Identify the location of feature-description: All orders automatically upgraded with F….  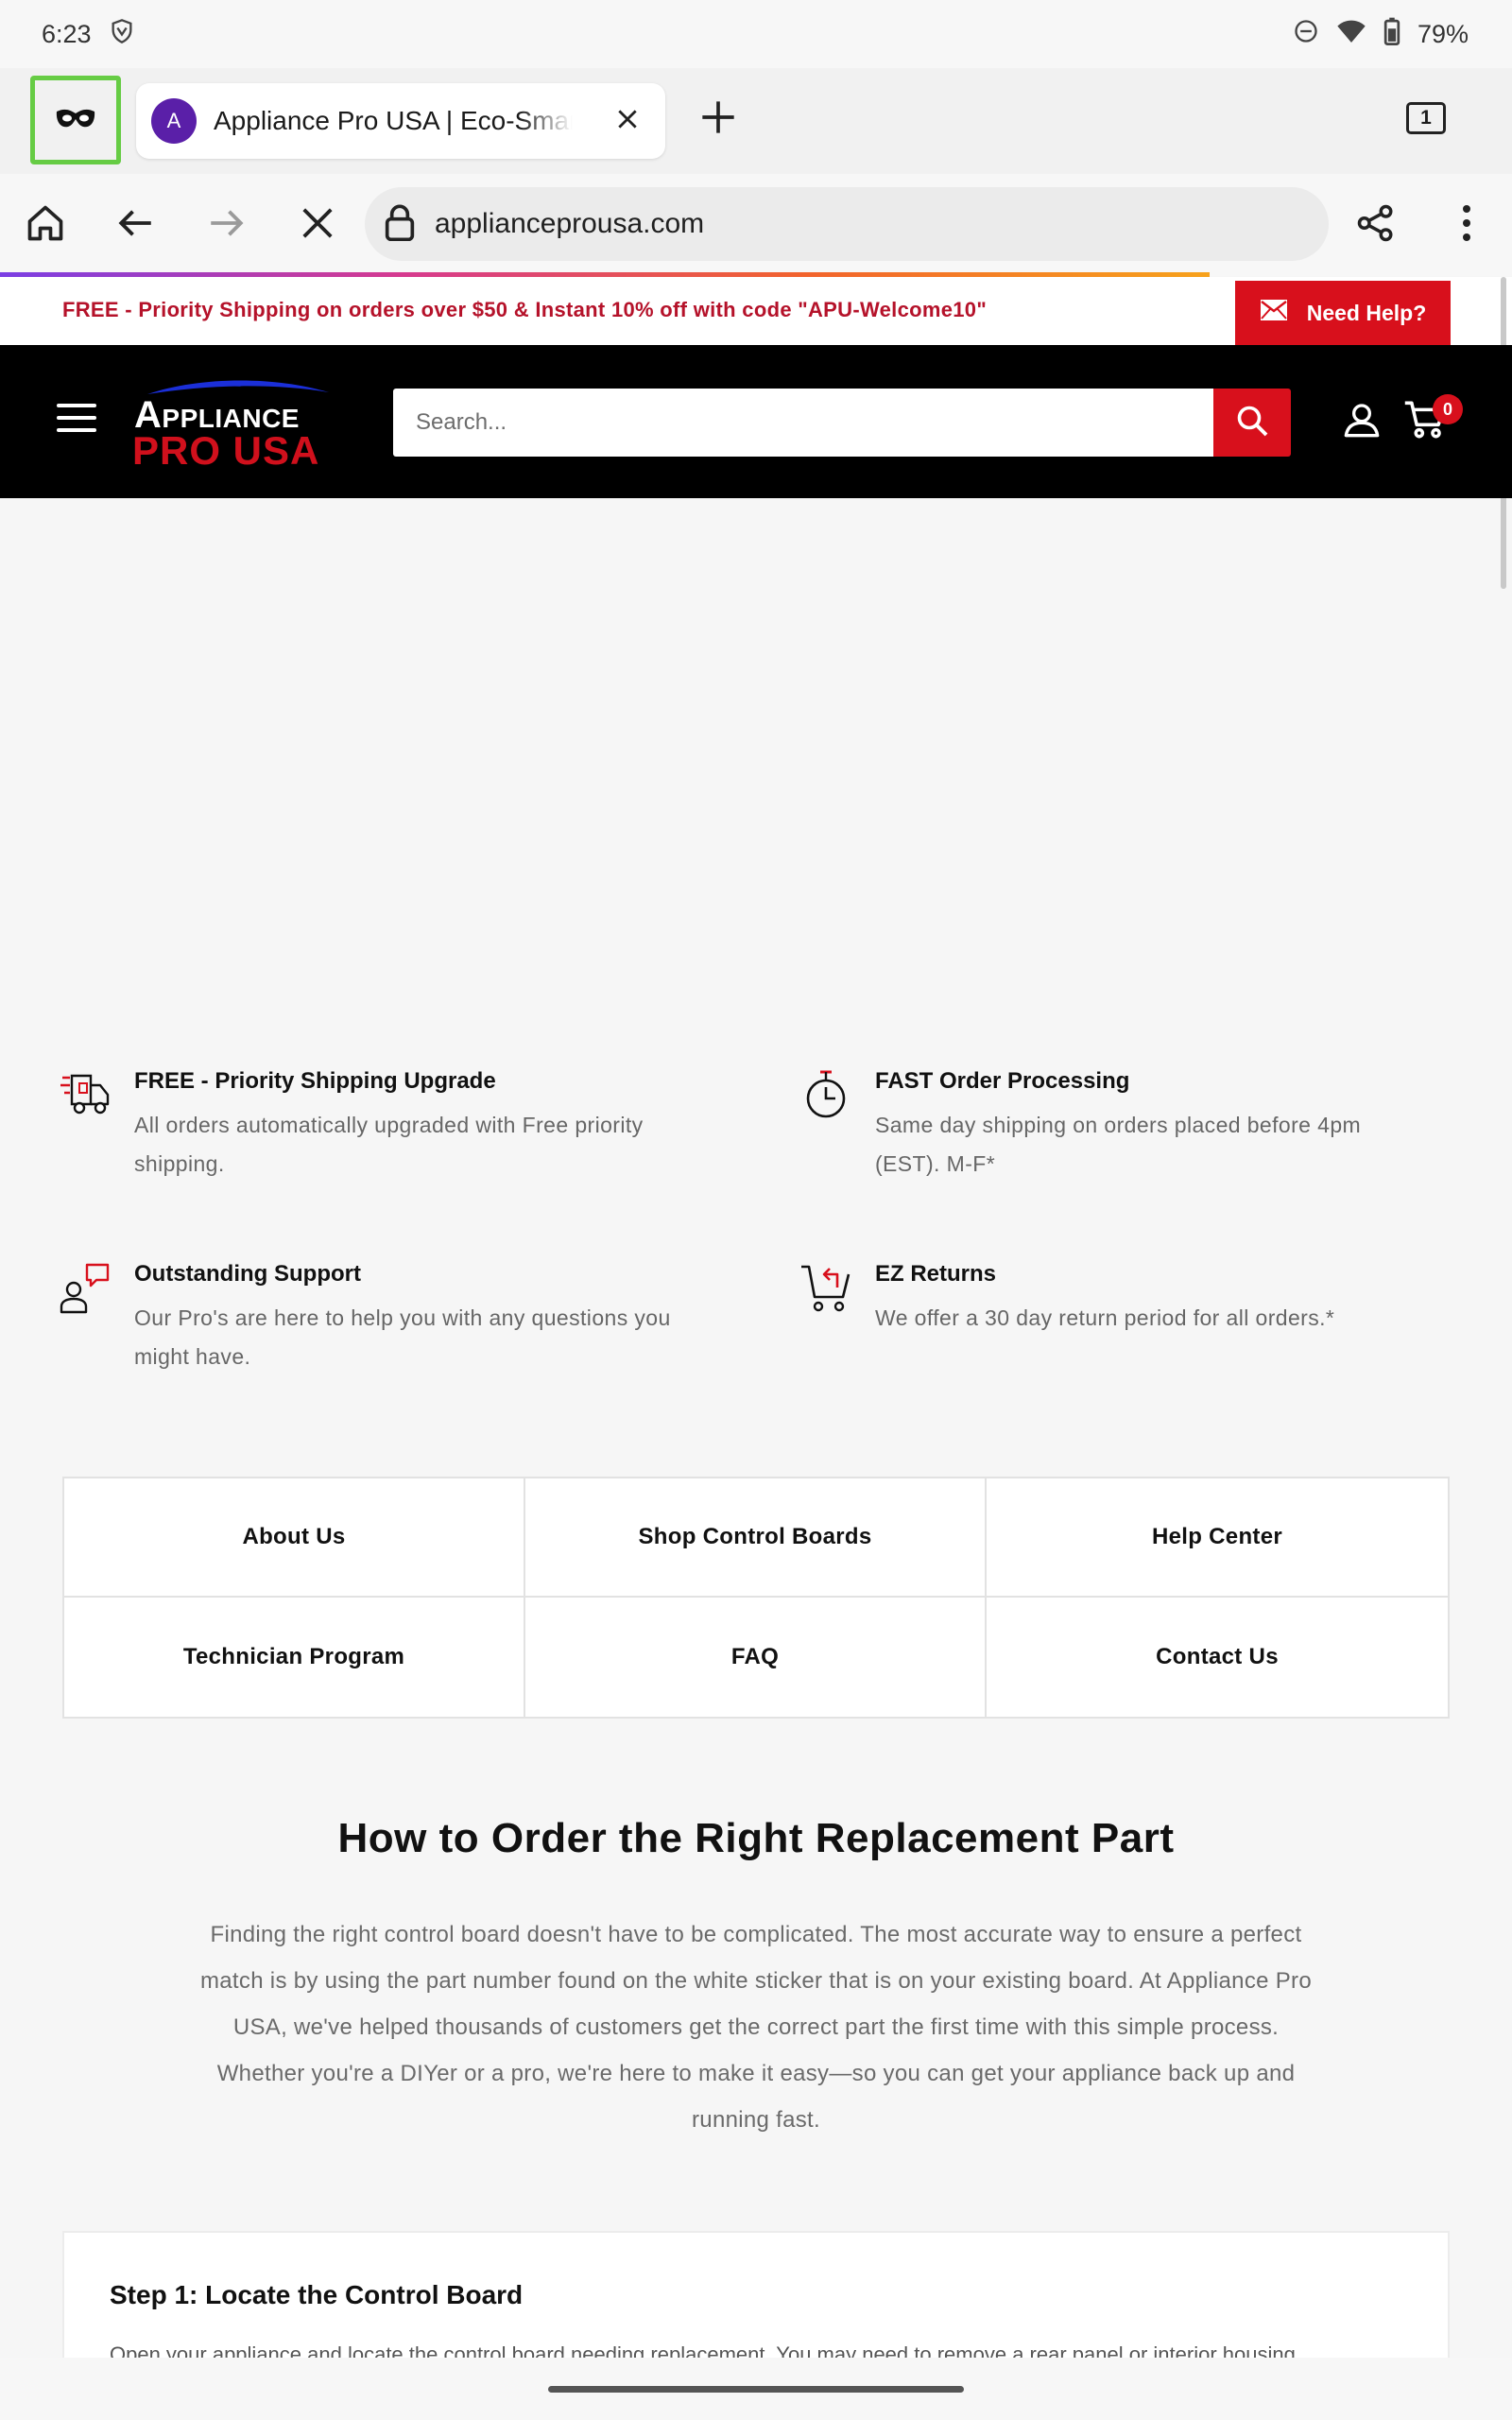
(389, 1144).